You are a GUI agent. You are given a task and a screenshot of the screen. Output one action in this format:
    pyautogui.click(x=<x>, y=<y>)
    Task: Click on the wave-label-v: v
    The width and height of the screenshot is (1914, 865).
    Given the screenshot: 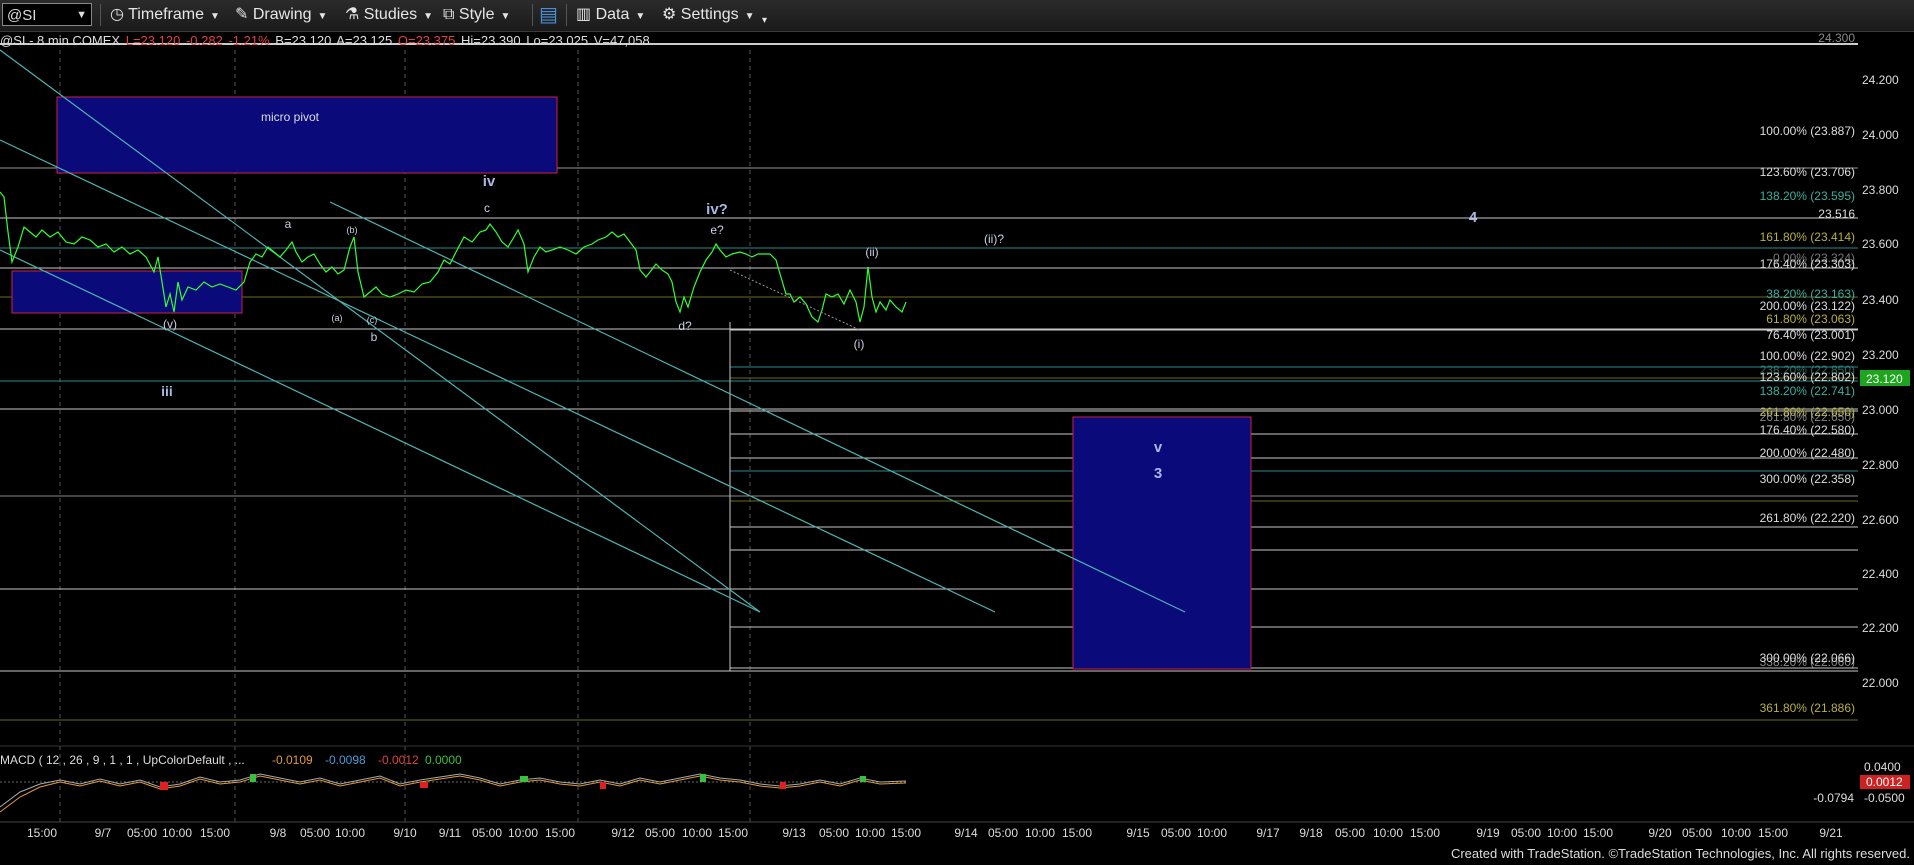 What is the action you would take?
    pyautogui.click(x=1158, y=447)
    